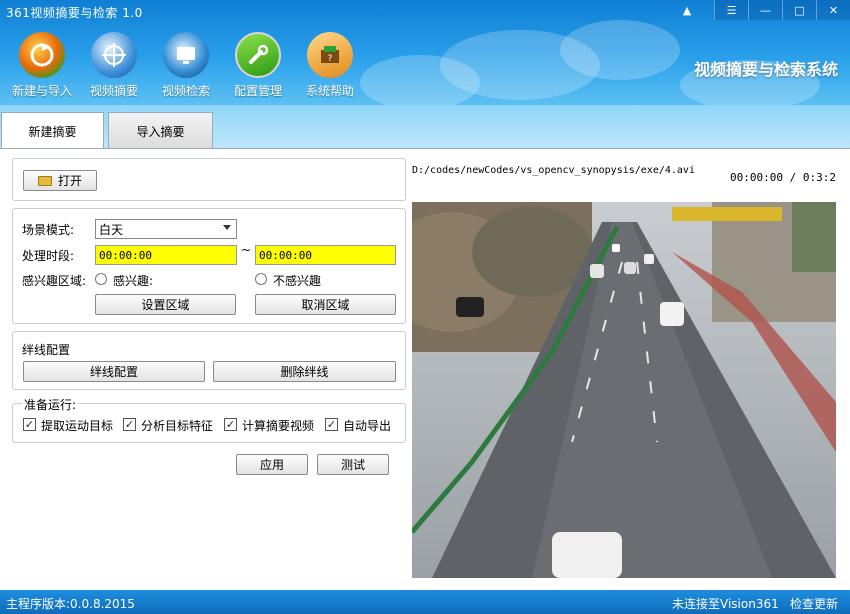  I want to click on help-icon: ?, so click(330, 55).